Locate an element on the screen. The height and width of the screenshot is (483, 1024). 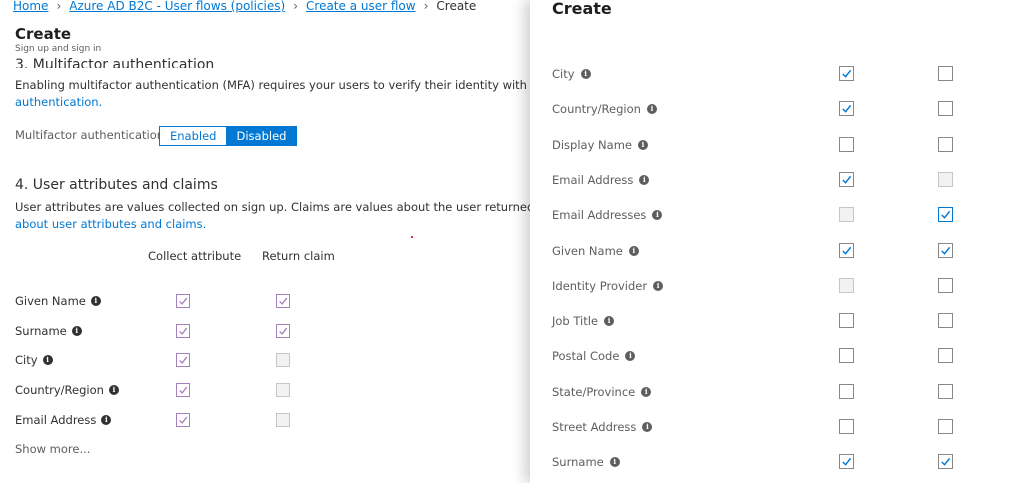
panel-return-checkbox-city is located at coordinates (945, 73).